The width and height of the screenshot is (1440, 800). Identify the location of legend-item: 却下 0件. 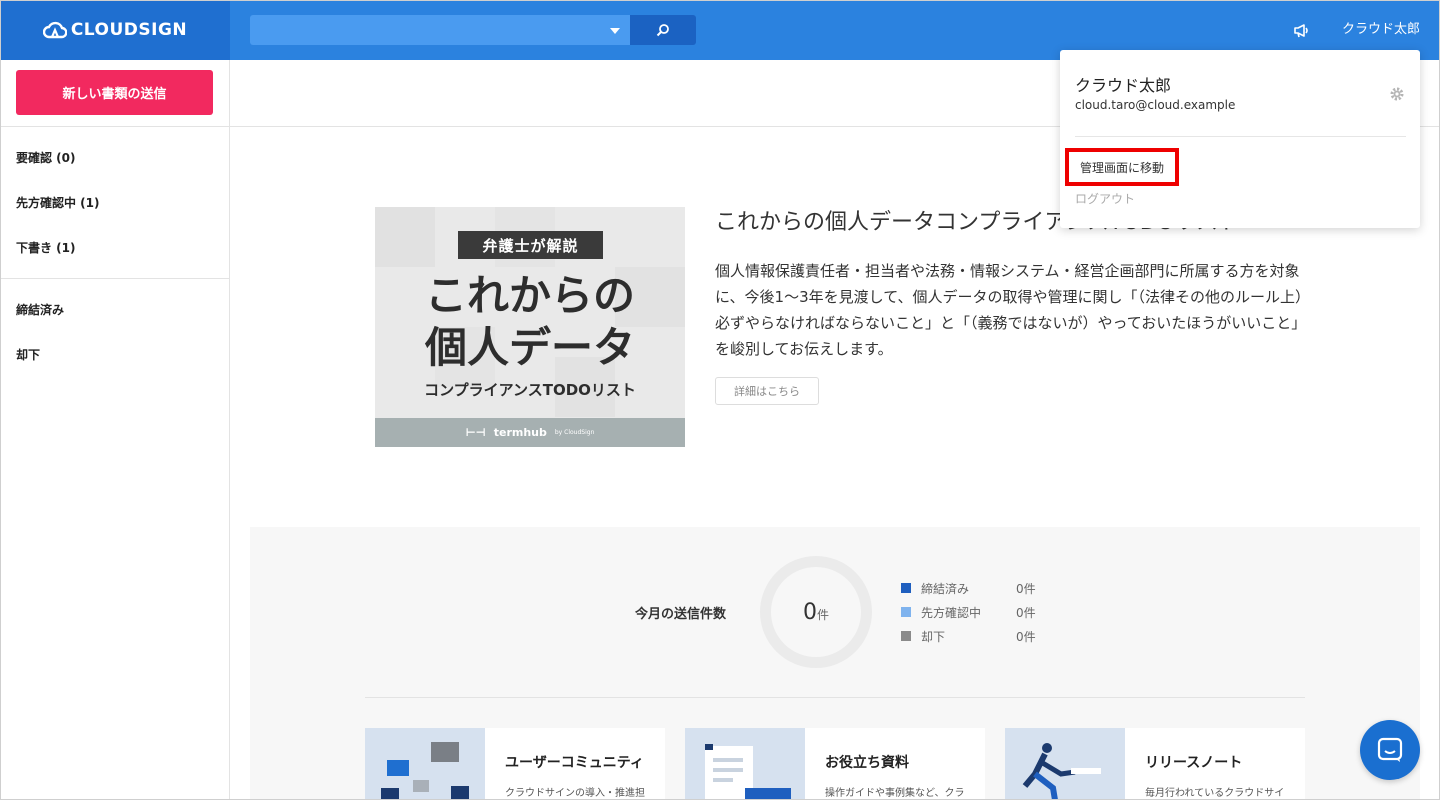
(968, 636).